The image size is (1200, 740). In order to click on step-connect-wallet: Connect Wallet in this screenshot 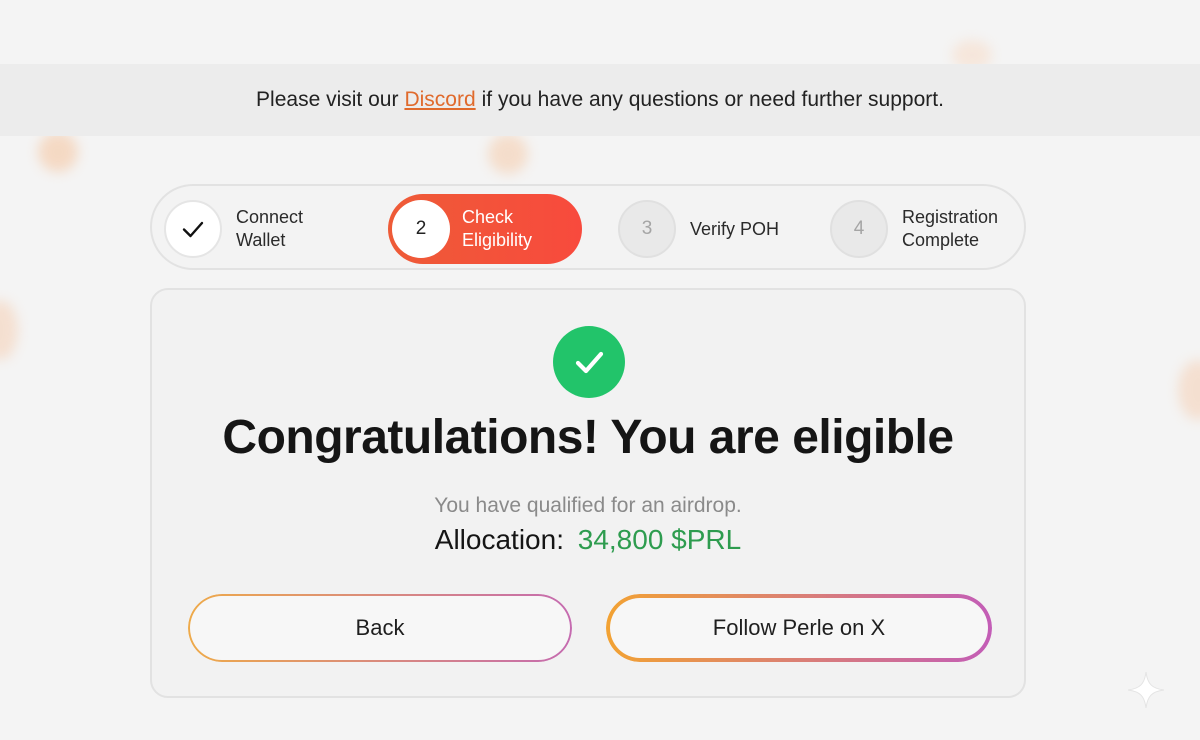, I will do `click(233, 229)`.